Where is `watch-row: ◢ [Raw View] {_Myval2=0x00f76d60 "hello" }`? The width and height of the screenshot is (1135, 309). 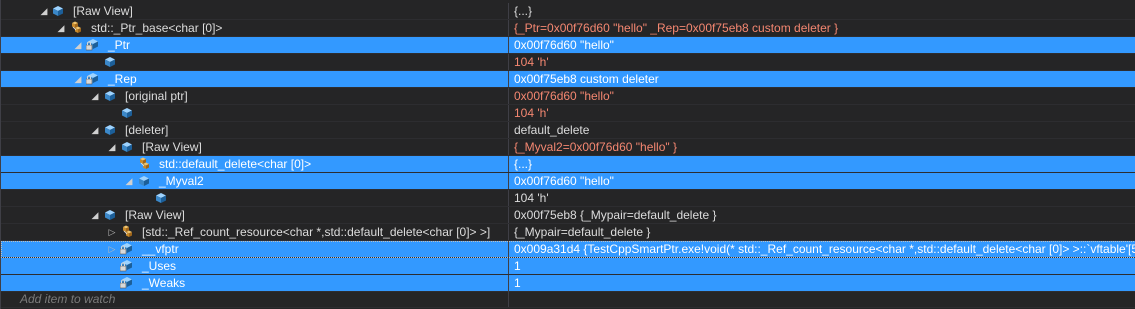
watch-row: ◢ [Raw View] {_Myval2=0x00f76d60 "hello" } is located at coordinates (568, 147).